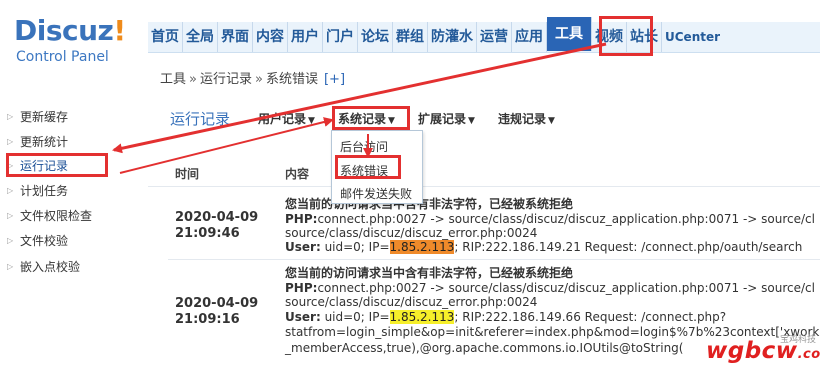  I want to click on logo-subtitle: Control Panel, so click(62, 57).